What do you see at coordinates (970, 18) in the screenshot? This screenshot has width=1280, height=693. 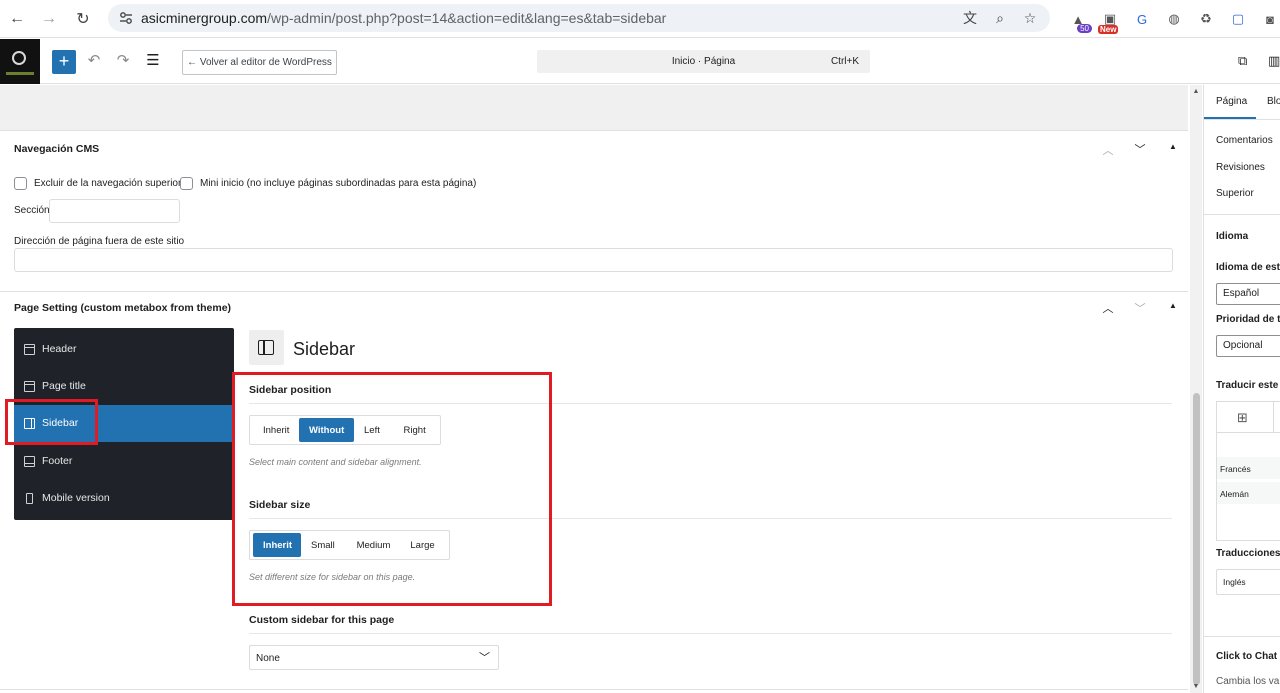 I see `translate-icon: 文` at bounding box center [970, 18].